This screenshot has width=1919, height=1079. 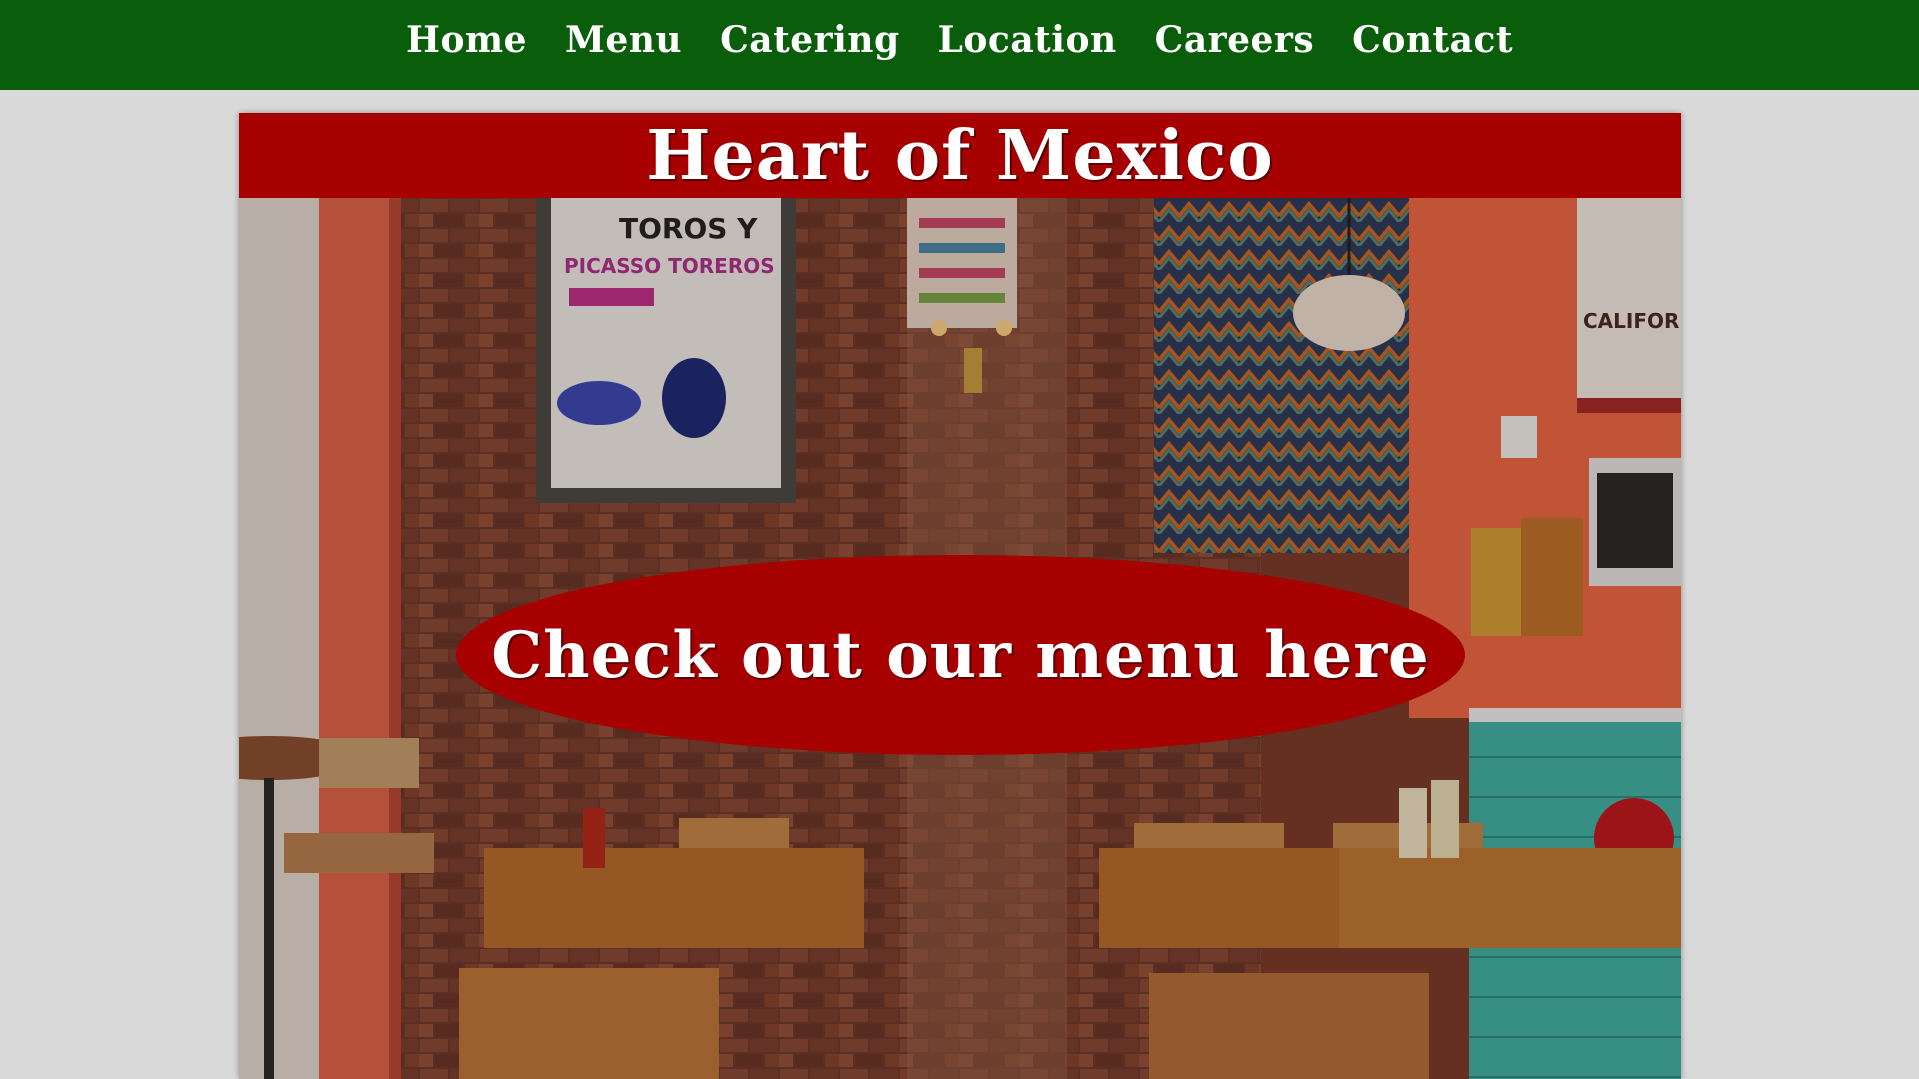 I want to click on title-banner: Heart of Mexico, so click(x=960, y=155).